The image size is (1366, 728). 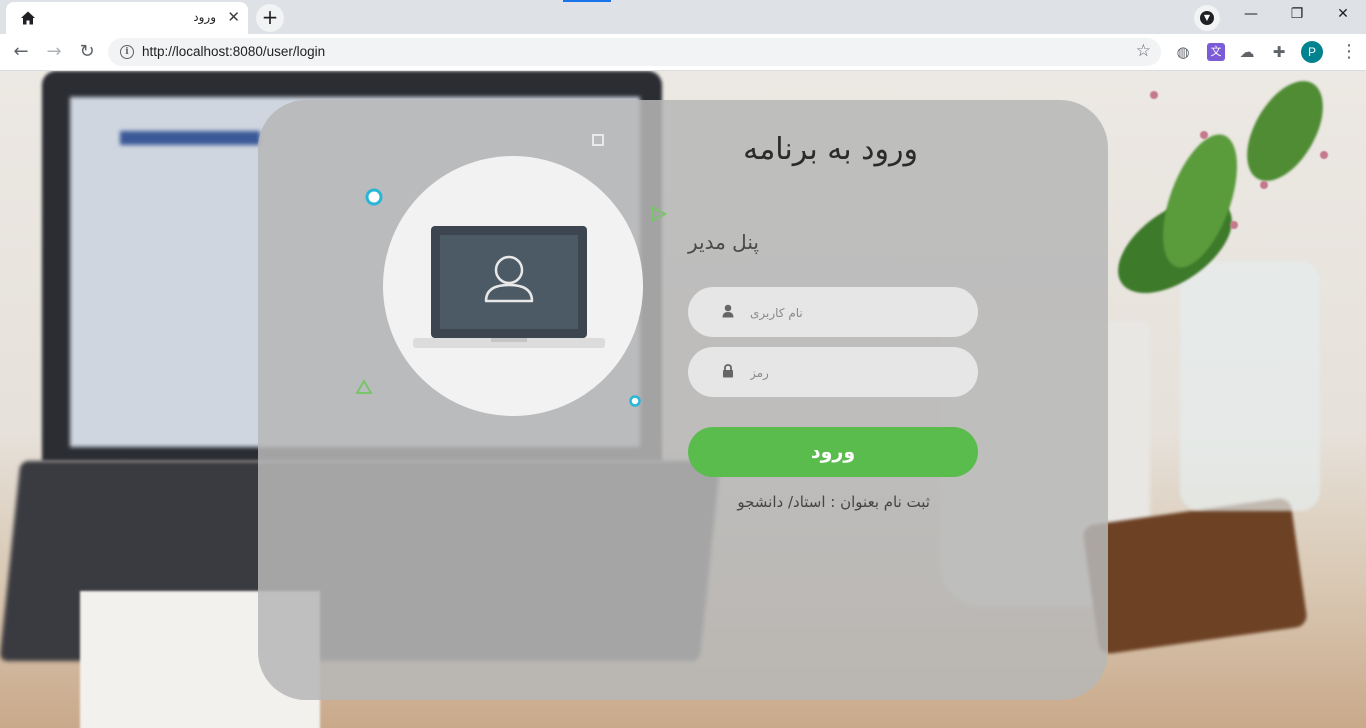 What do you see at coordinates (1343, 14) in the screenshot?
I see `close-window-button: ✕` at bounding box center [1343, 14].